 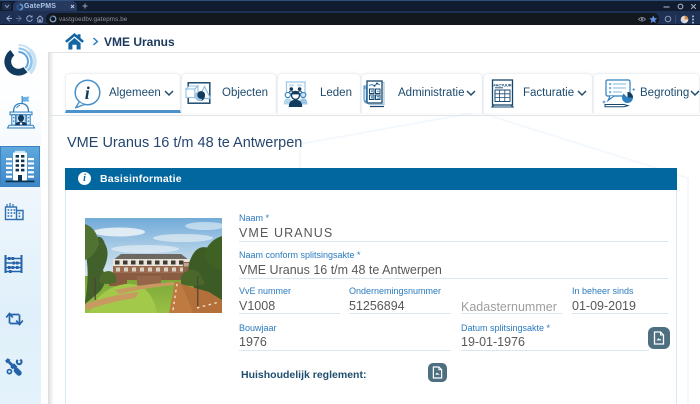 What do you see at coordinates (87, 93) in the screenshot?
I see `svg-text: i` at bounding box center [87, 93].